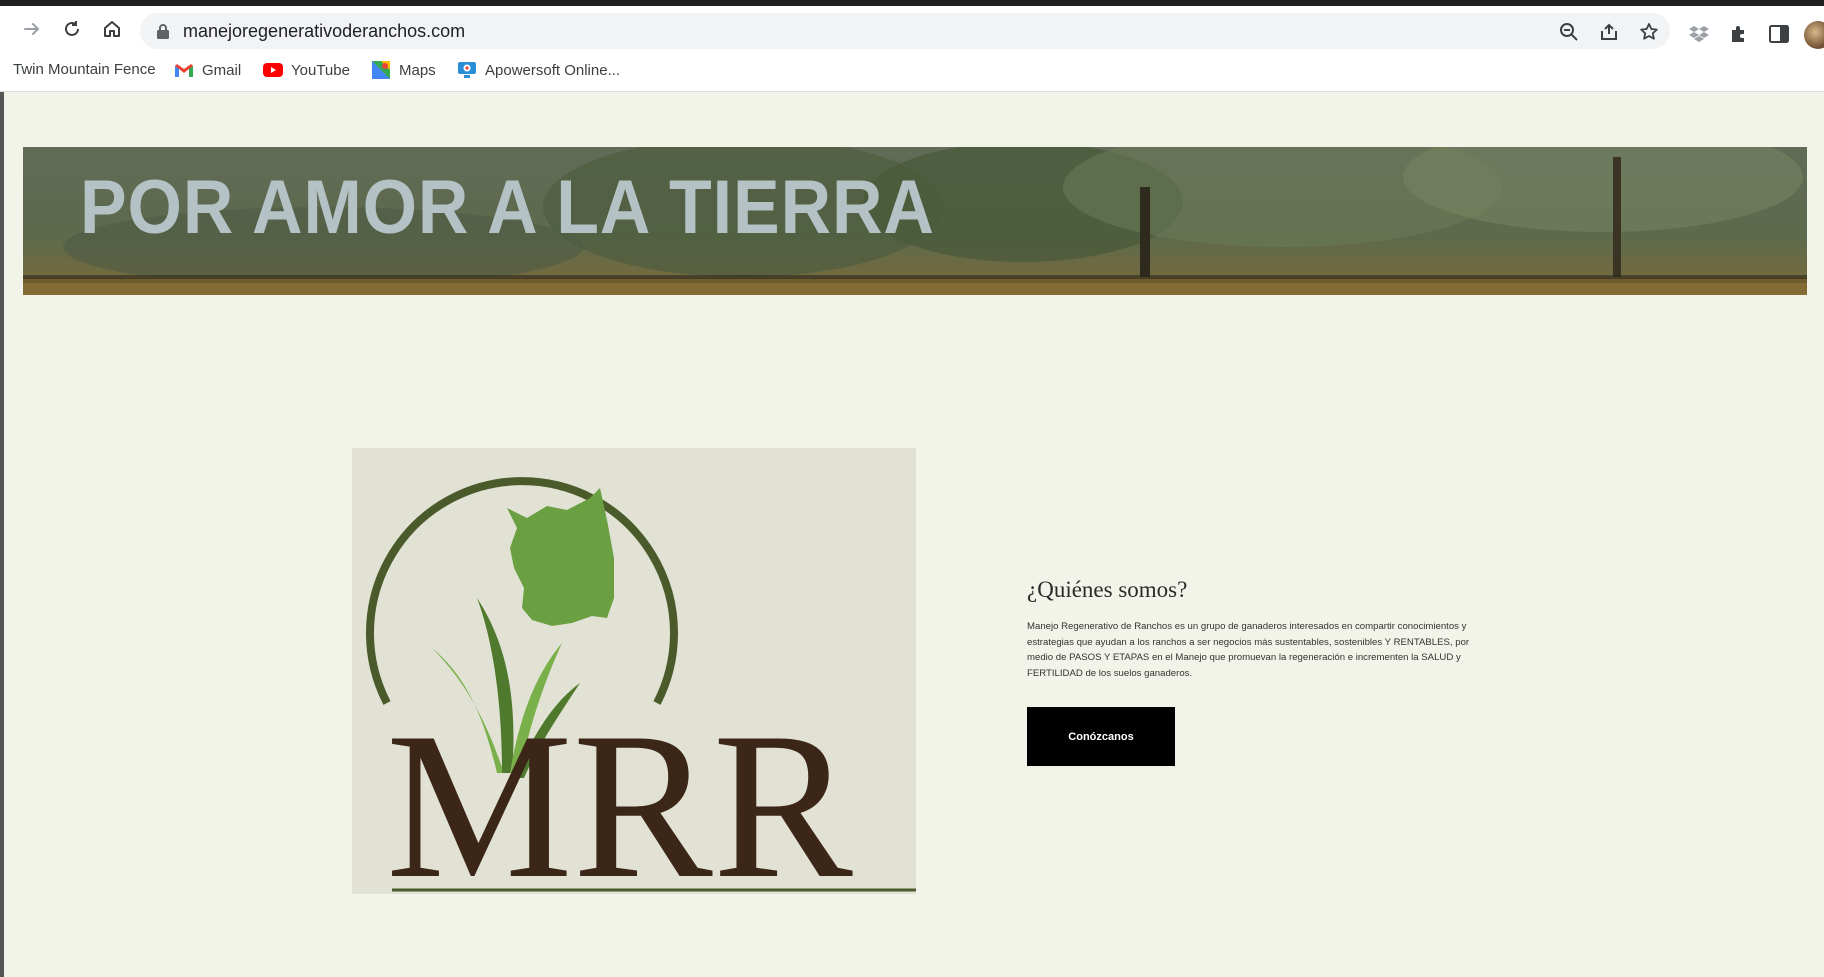 This screenshot has width=1824, height=977. Describe the element at coordinates (72, 29) in the screenshot. I see `reload-icon` at that location.